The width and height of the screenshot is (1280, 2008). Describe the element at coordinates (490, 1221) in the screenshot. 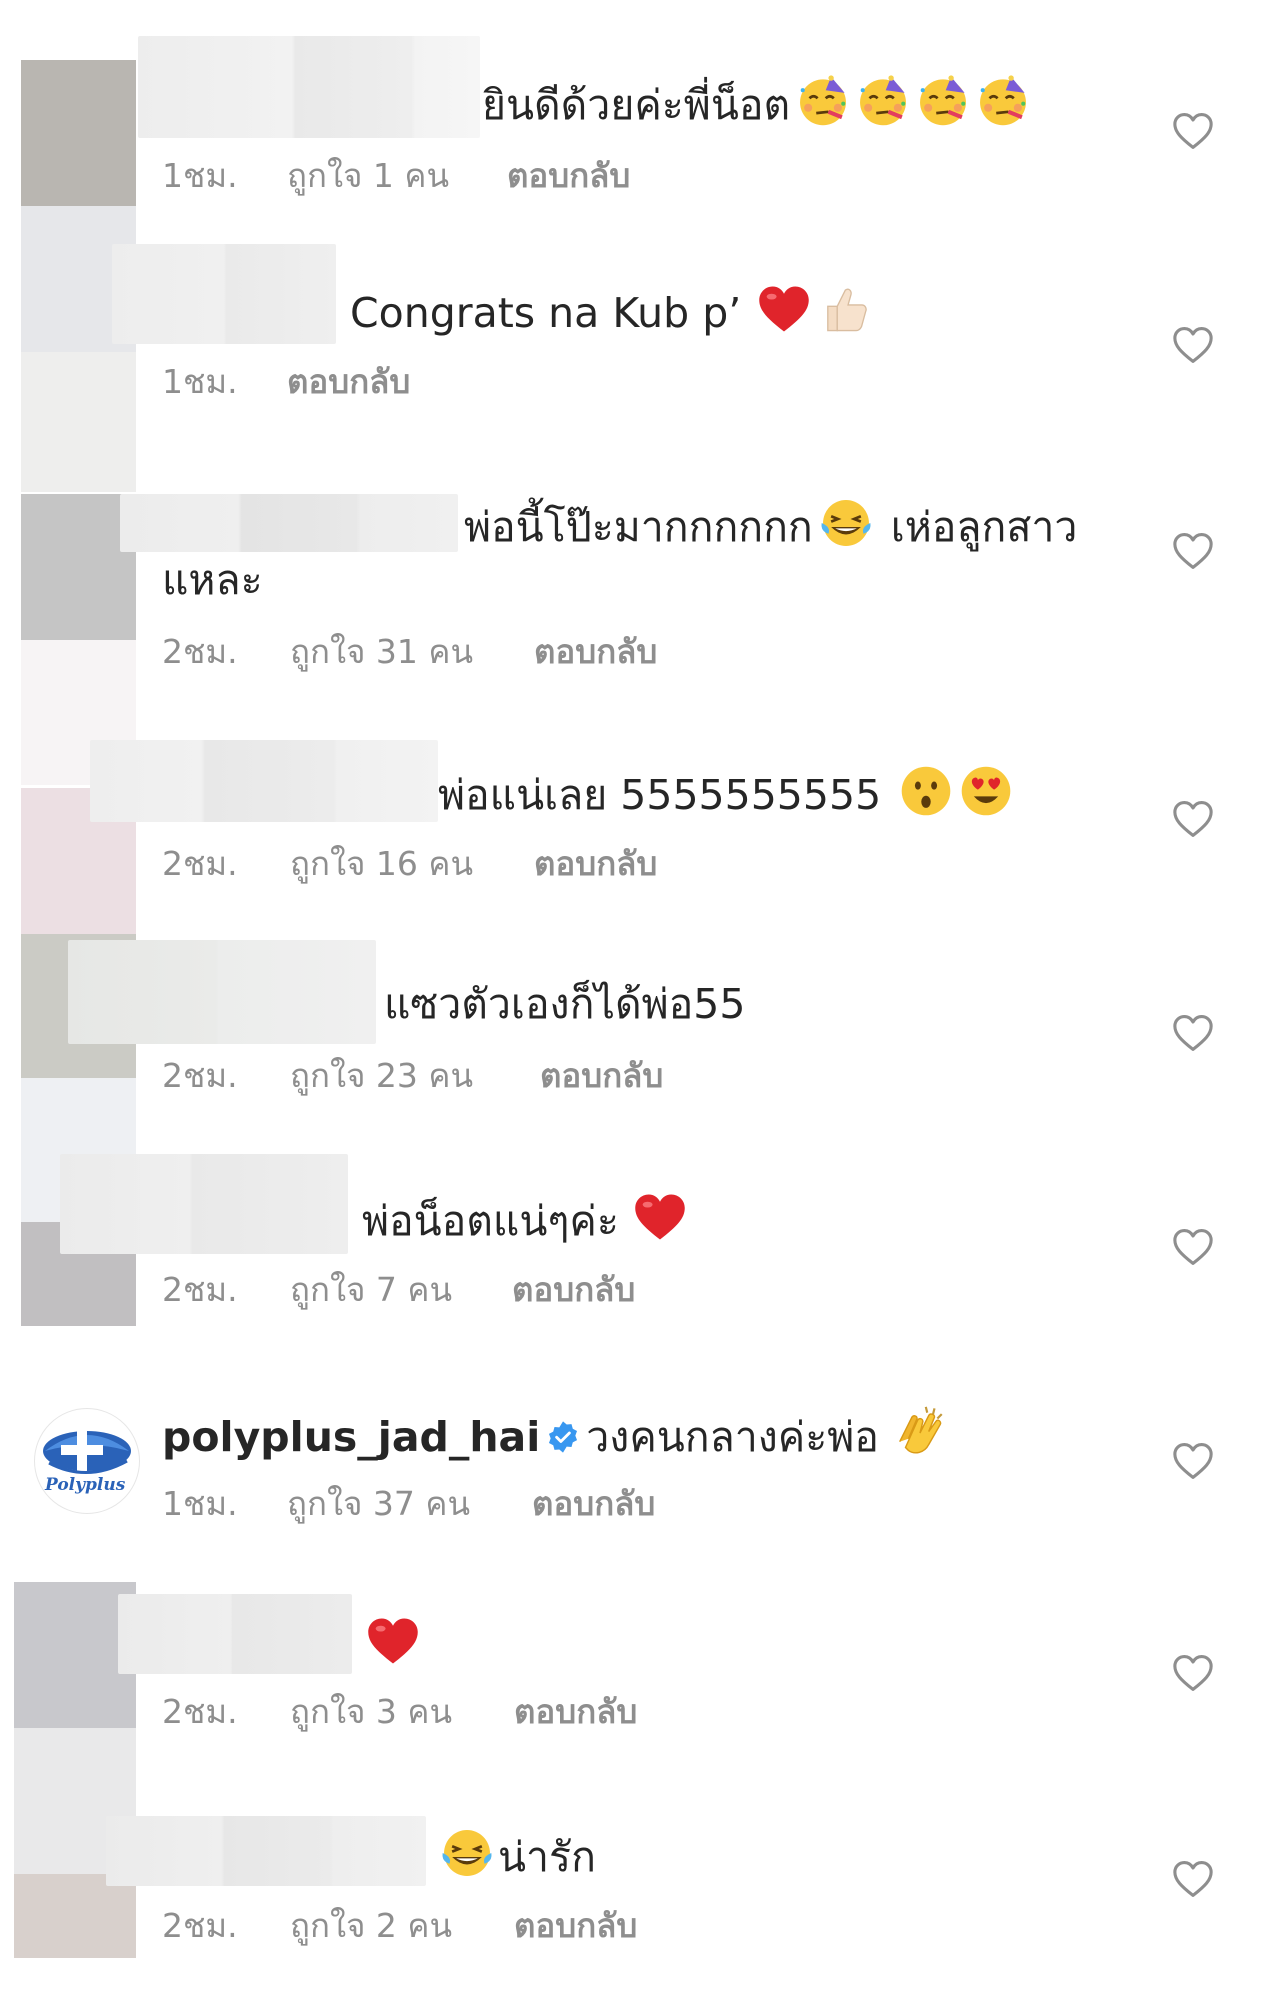

I see `comment-body: พ่อน็อตแน่ๆค่ะ` at that location.